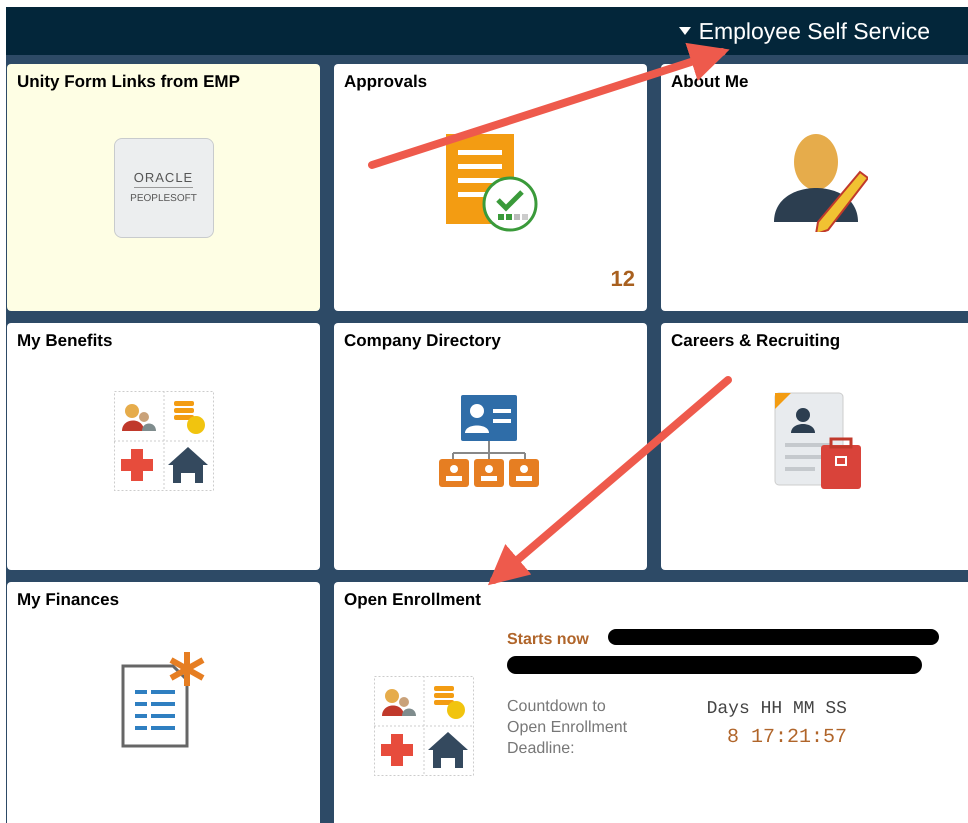 The width and height of the screenshot is (968, 823). What do you see at coordinates (786, 738) in the screenshot?
I see `countdown-timer: 8 17:21:57` at bounding box center [786, 738].